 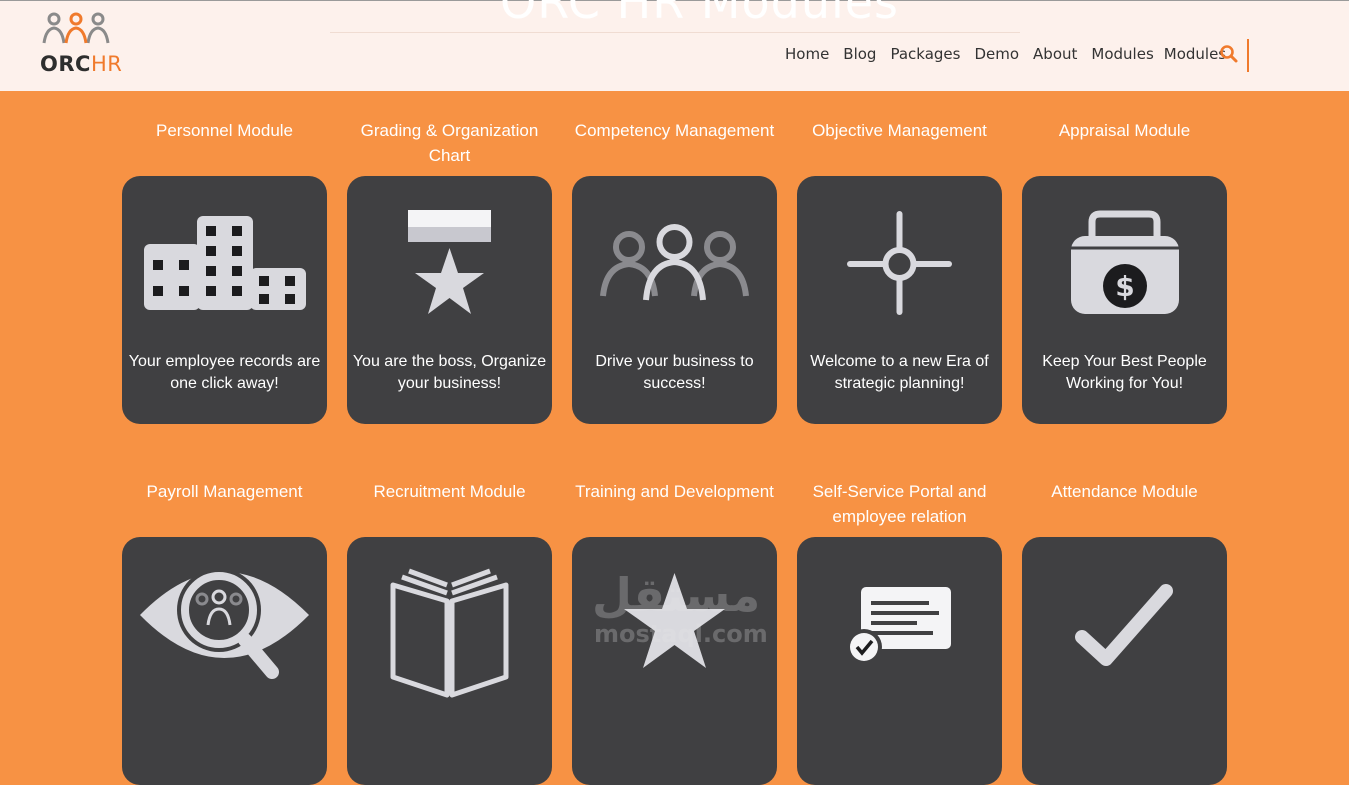 What do you see at coordinates (106, 64) in the screenshot?
I see `logo-suffix: HR` at bounding box center [106, 64].